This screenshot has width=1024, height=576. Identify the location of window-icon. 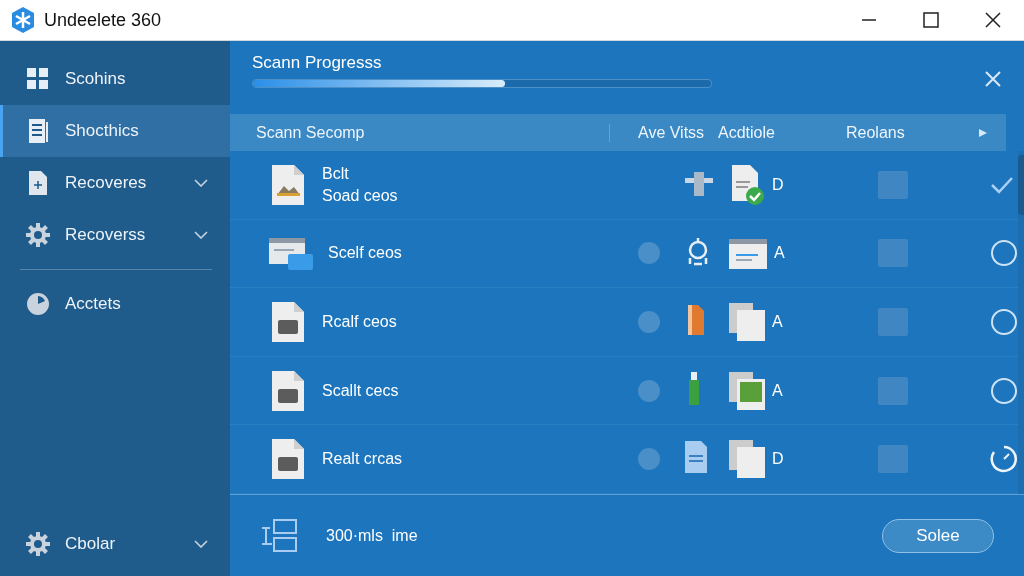
(748, 253).